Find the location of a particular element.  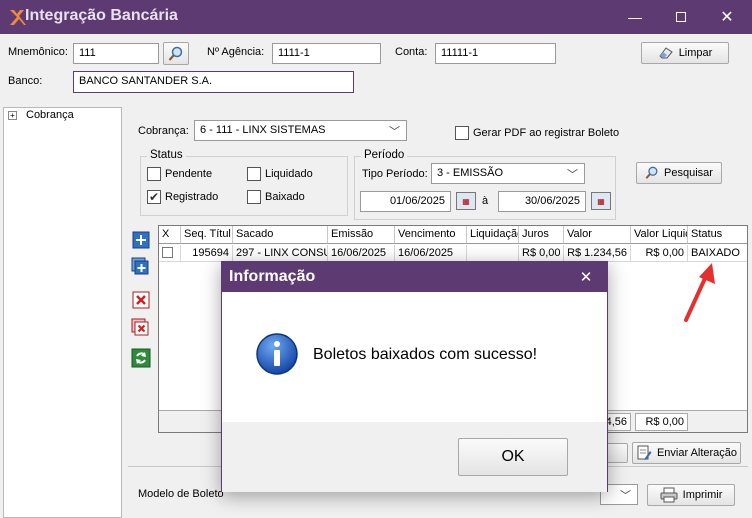

column-header: Liquidação is located at coordinates (493, 235).